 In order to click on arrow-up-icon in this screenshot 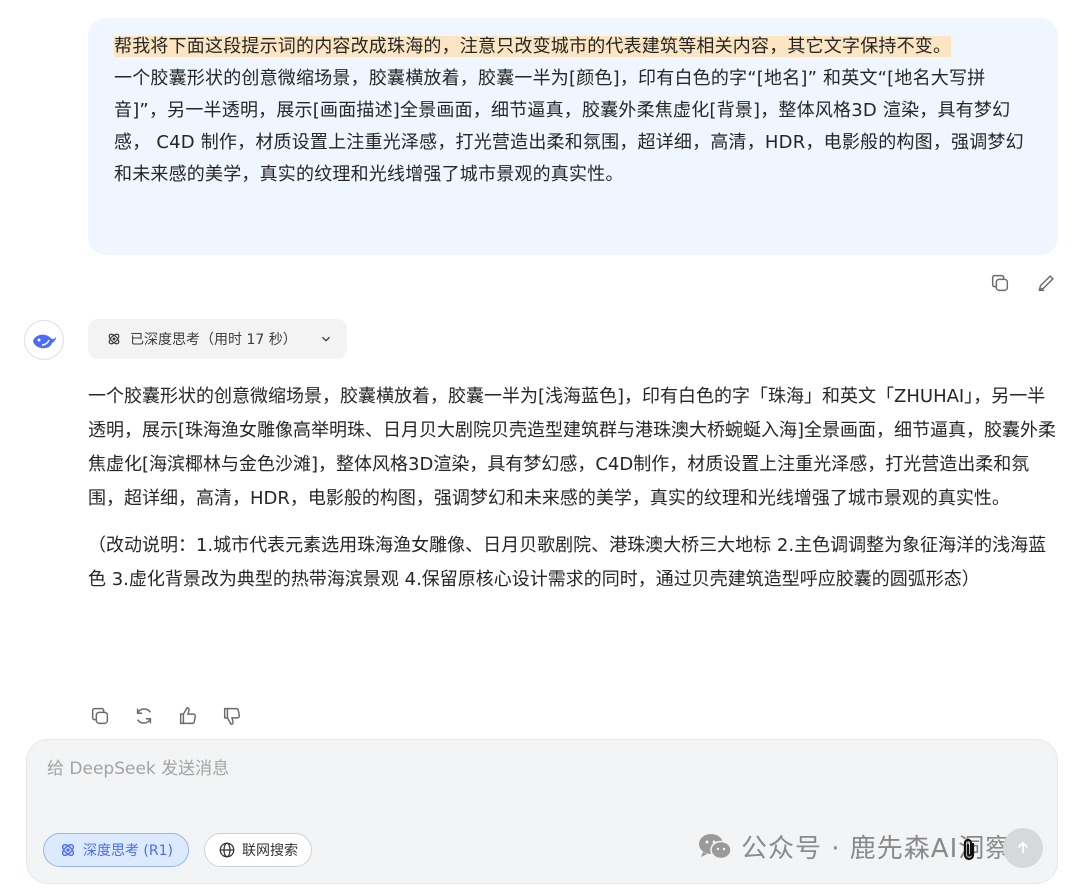, I will do `click(1023, 847)`.